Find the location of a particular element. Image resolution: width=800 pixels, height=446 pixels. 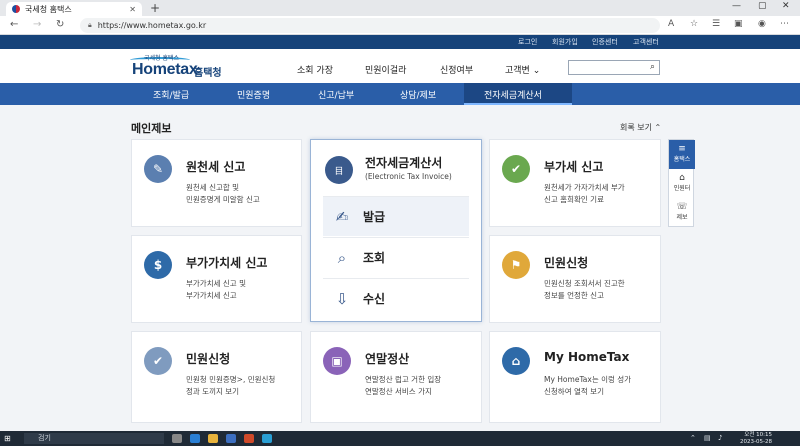

back-icon: ← is located at coordinates (14, 24).